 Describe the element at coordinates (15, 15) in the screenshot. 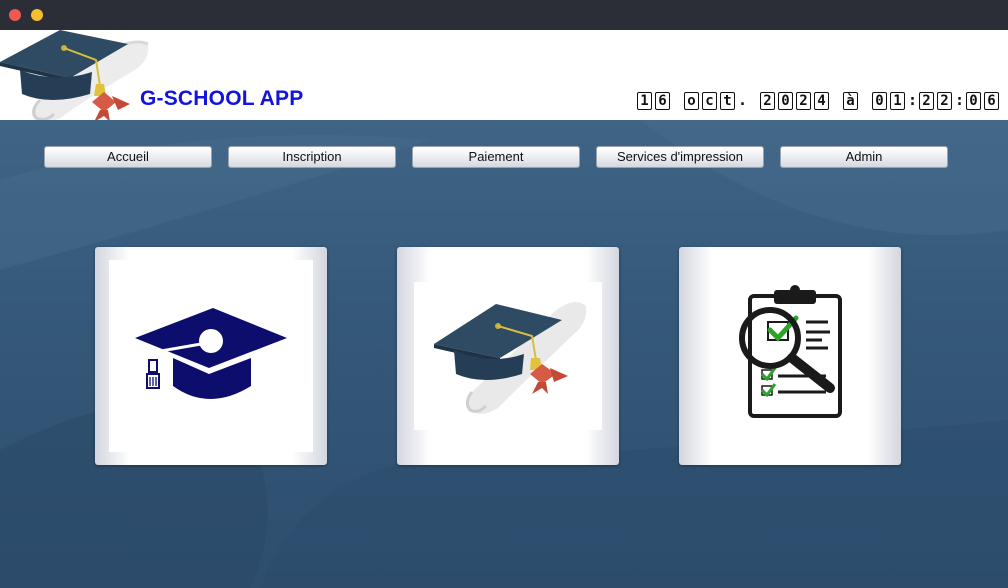

I see `close-window-button` at that location.